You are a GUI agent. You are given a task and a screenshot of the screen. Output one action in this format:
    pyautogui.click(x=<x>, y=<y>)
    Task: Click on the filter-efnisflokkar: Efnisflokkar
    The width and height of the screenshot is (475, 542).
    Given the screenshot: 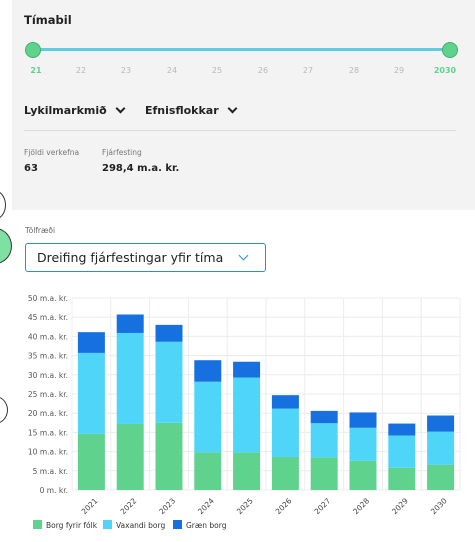 What is the action you would take?
    pyautogui.click(x=191, y=110)
    